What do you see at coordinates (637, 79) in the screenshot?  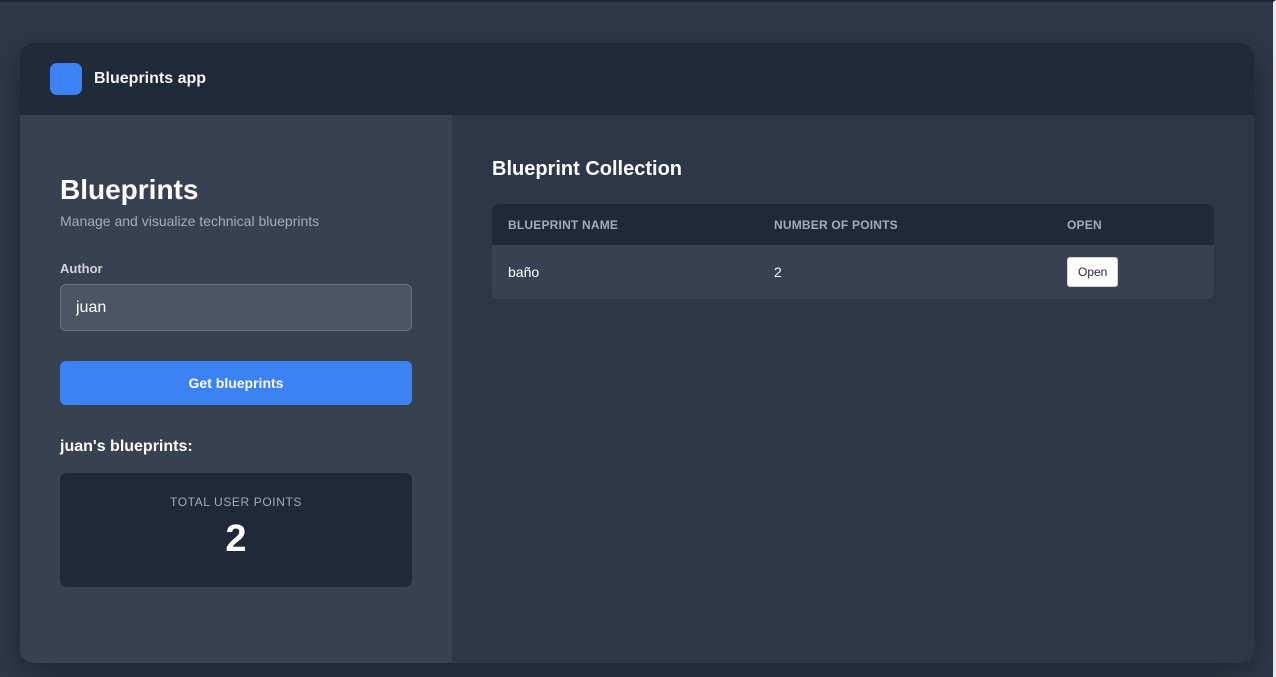 I see `app-header: Blueprints app` at bounding box center [637, 79].